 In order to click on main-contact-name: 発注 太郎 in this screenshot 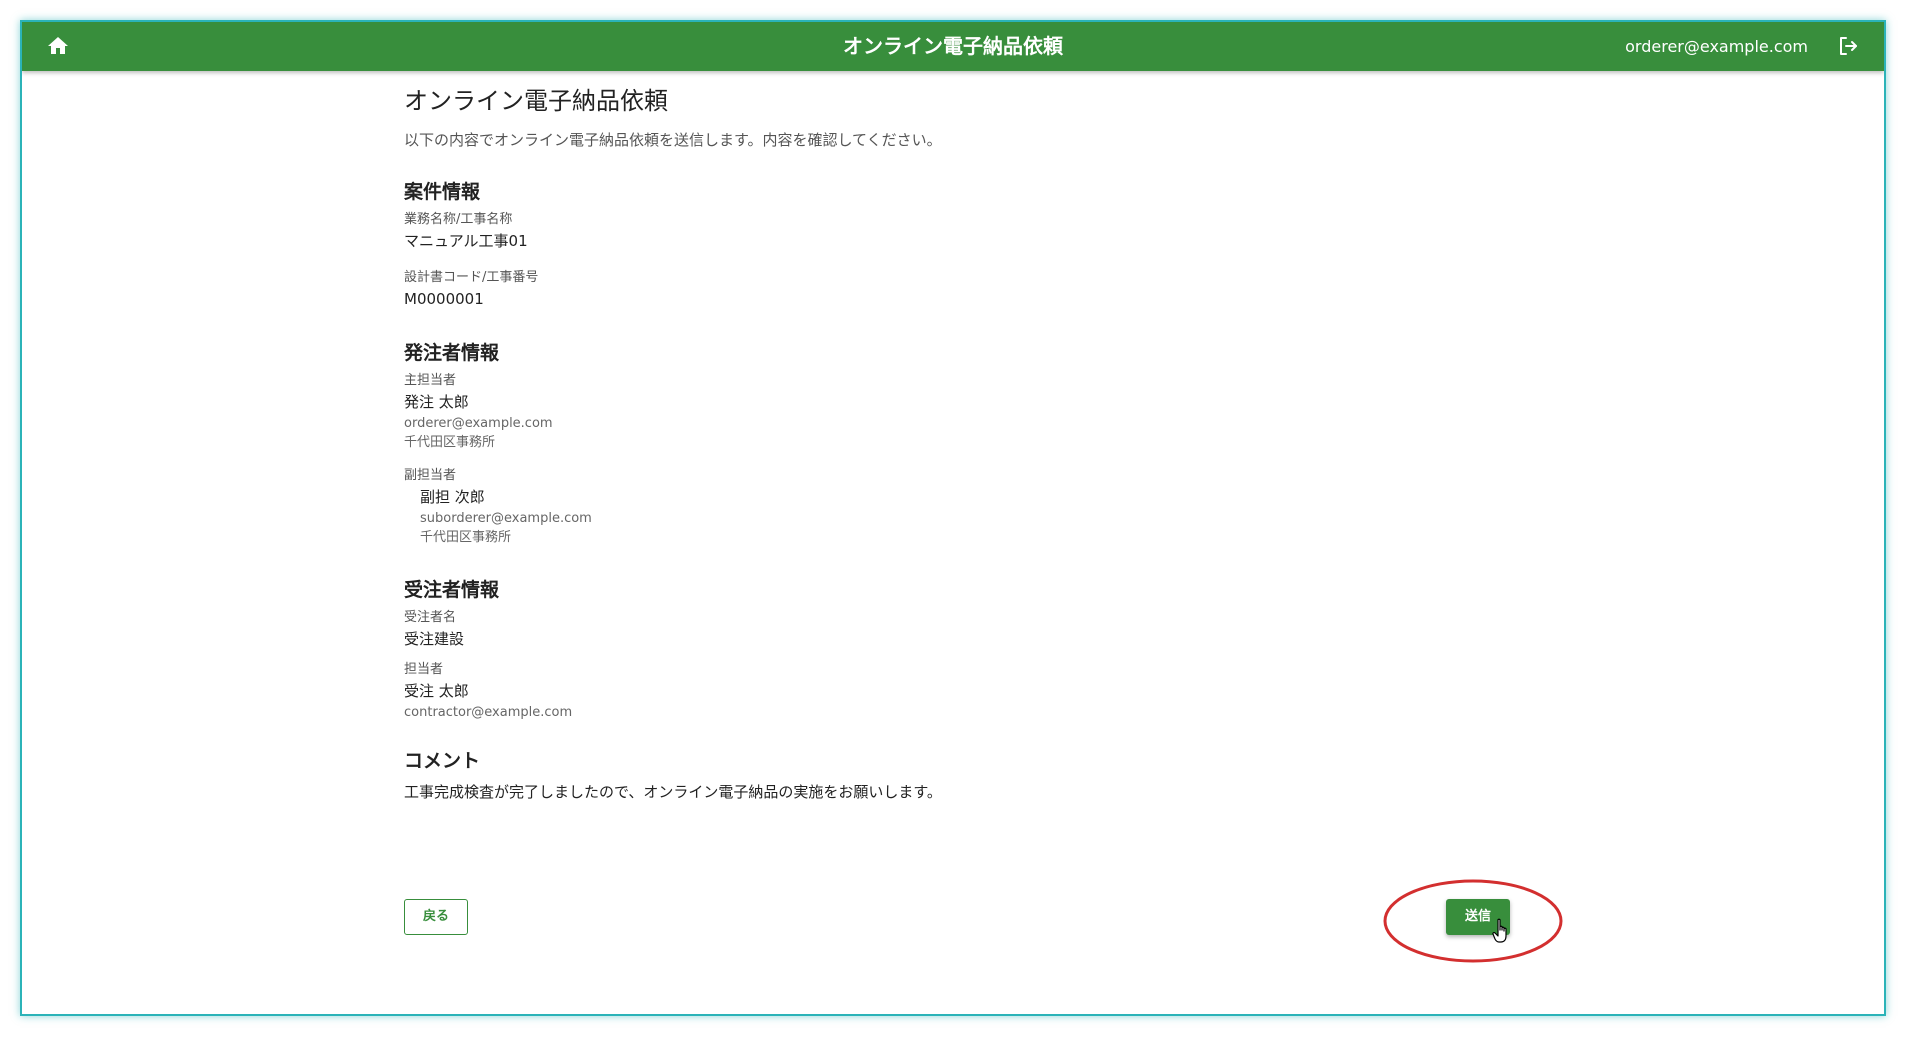, I will do `click(436, 402)`.